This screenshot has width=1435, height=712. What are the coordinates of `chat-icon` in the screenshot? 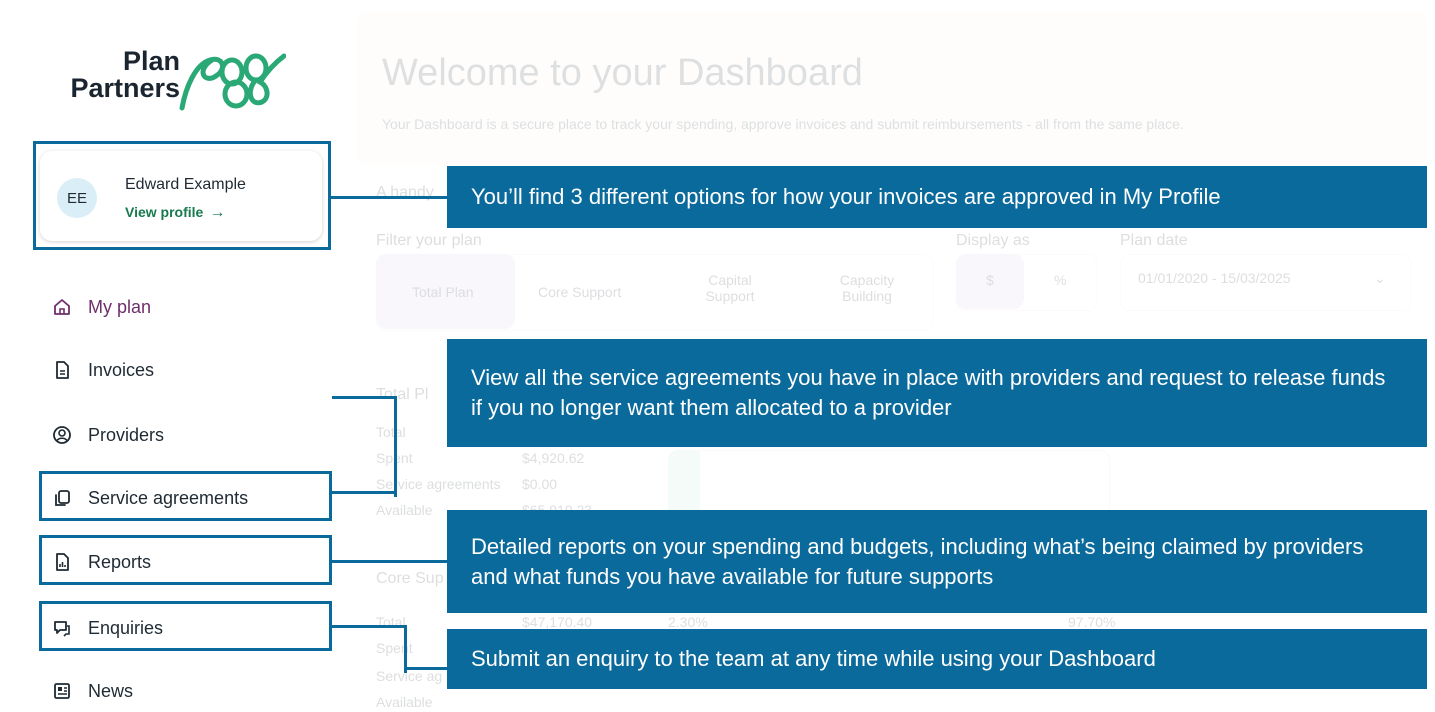 It's located at (62, 628).